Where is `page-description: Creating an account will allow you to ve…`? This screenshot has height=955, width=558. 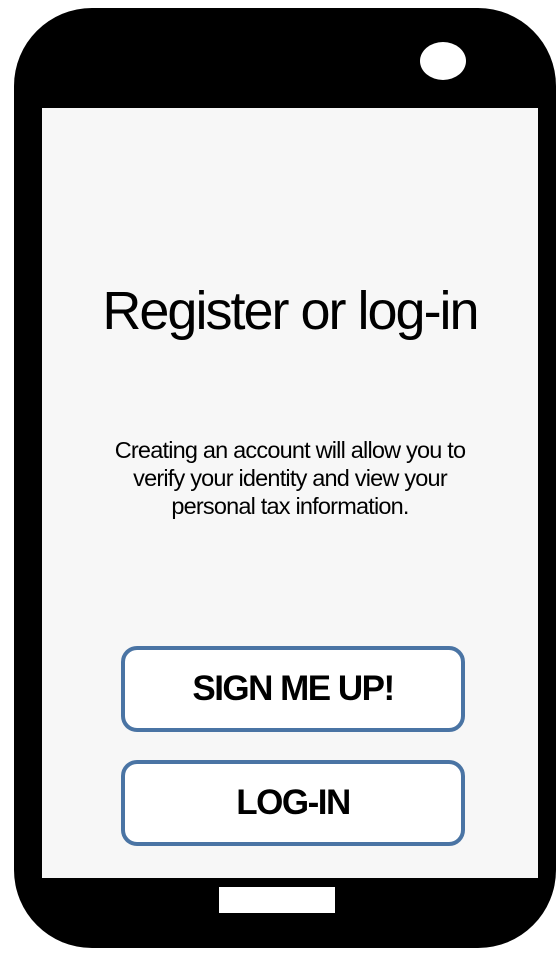 page-description: Creating an account will allow you to ve… is located at coordinates (290, 478).